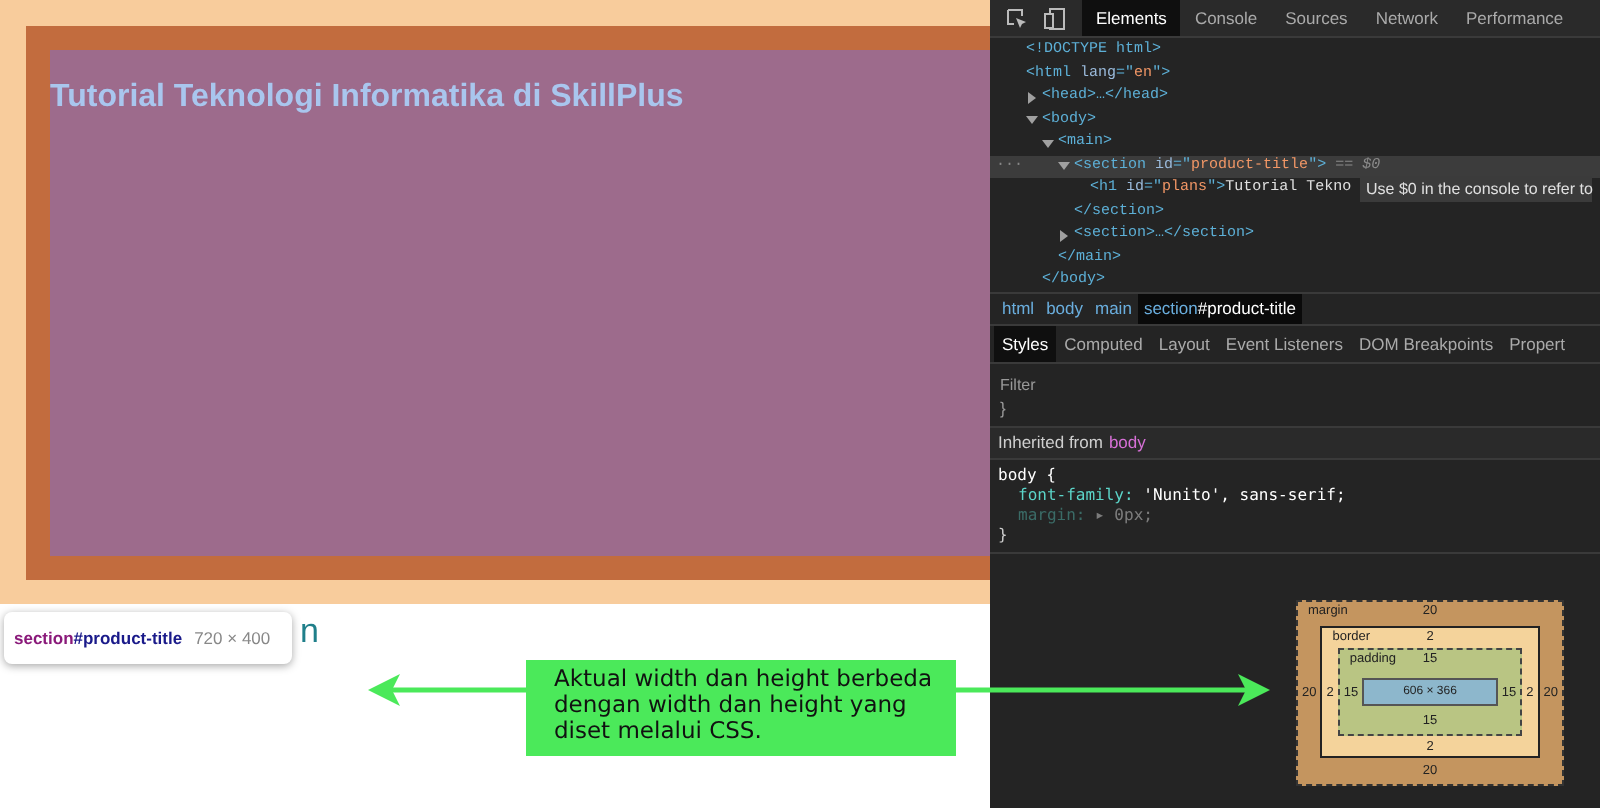 The width and height of the screenshot is (1600, 808). Describe the element at coordinates (1055, 18) in the screenshot. I see `device-icon` at that location.